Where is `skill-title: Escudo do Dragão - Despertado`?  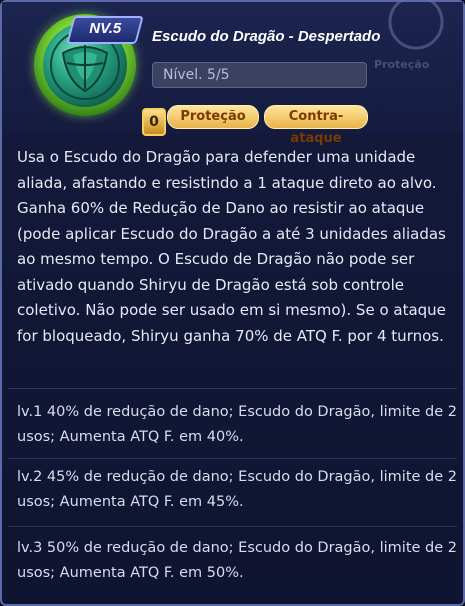
skill-title: Escudo do Dragão - Despertado is located at coordinates (266, 36).